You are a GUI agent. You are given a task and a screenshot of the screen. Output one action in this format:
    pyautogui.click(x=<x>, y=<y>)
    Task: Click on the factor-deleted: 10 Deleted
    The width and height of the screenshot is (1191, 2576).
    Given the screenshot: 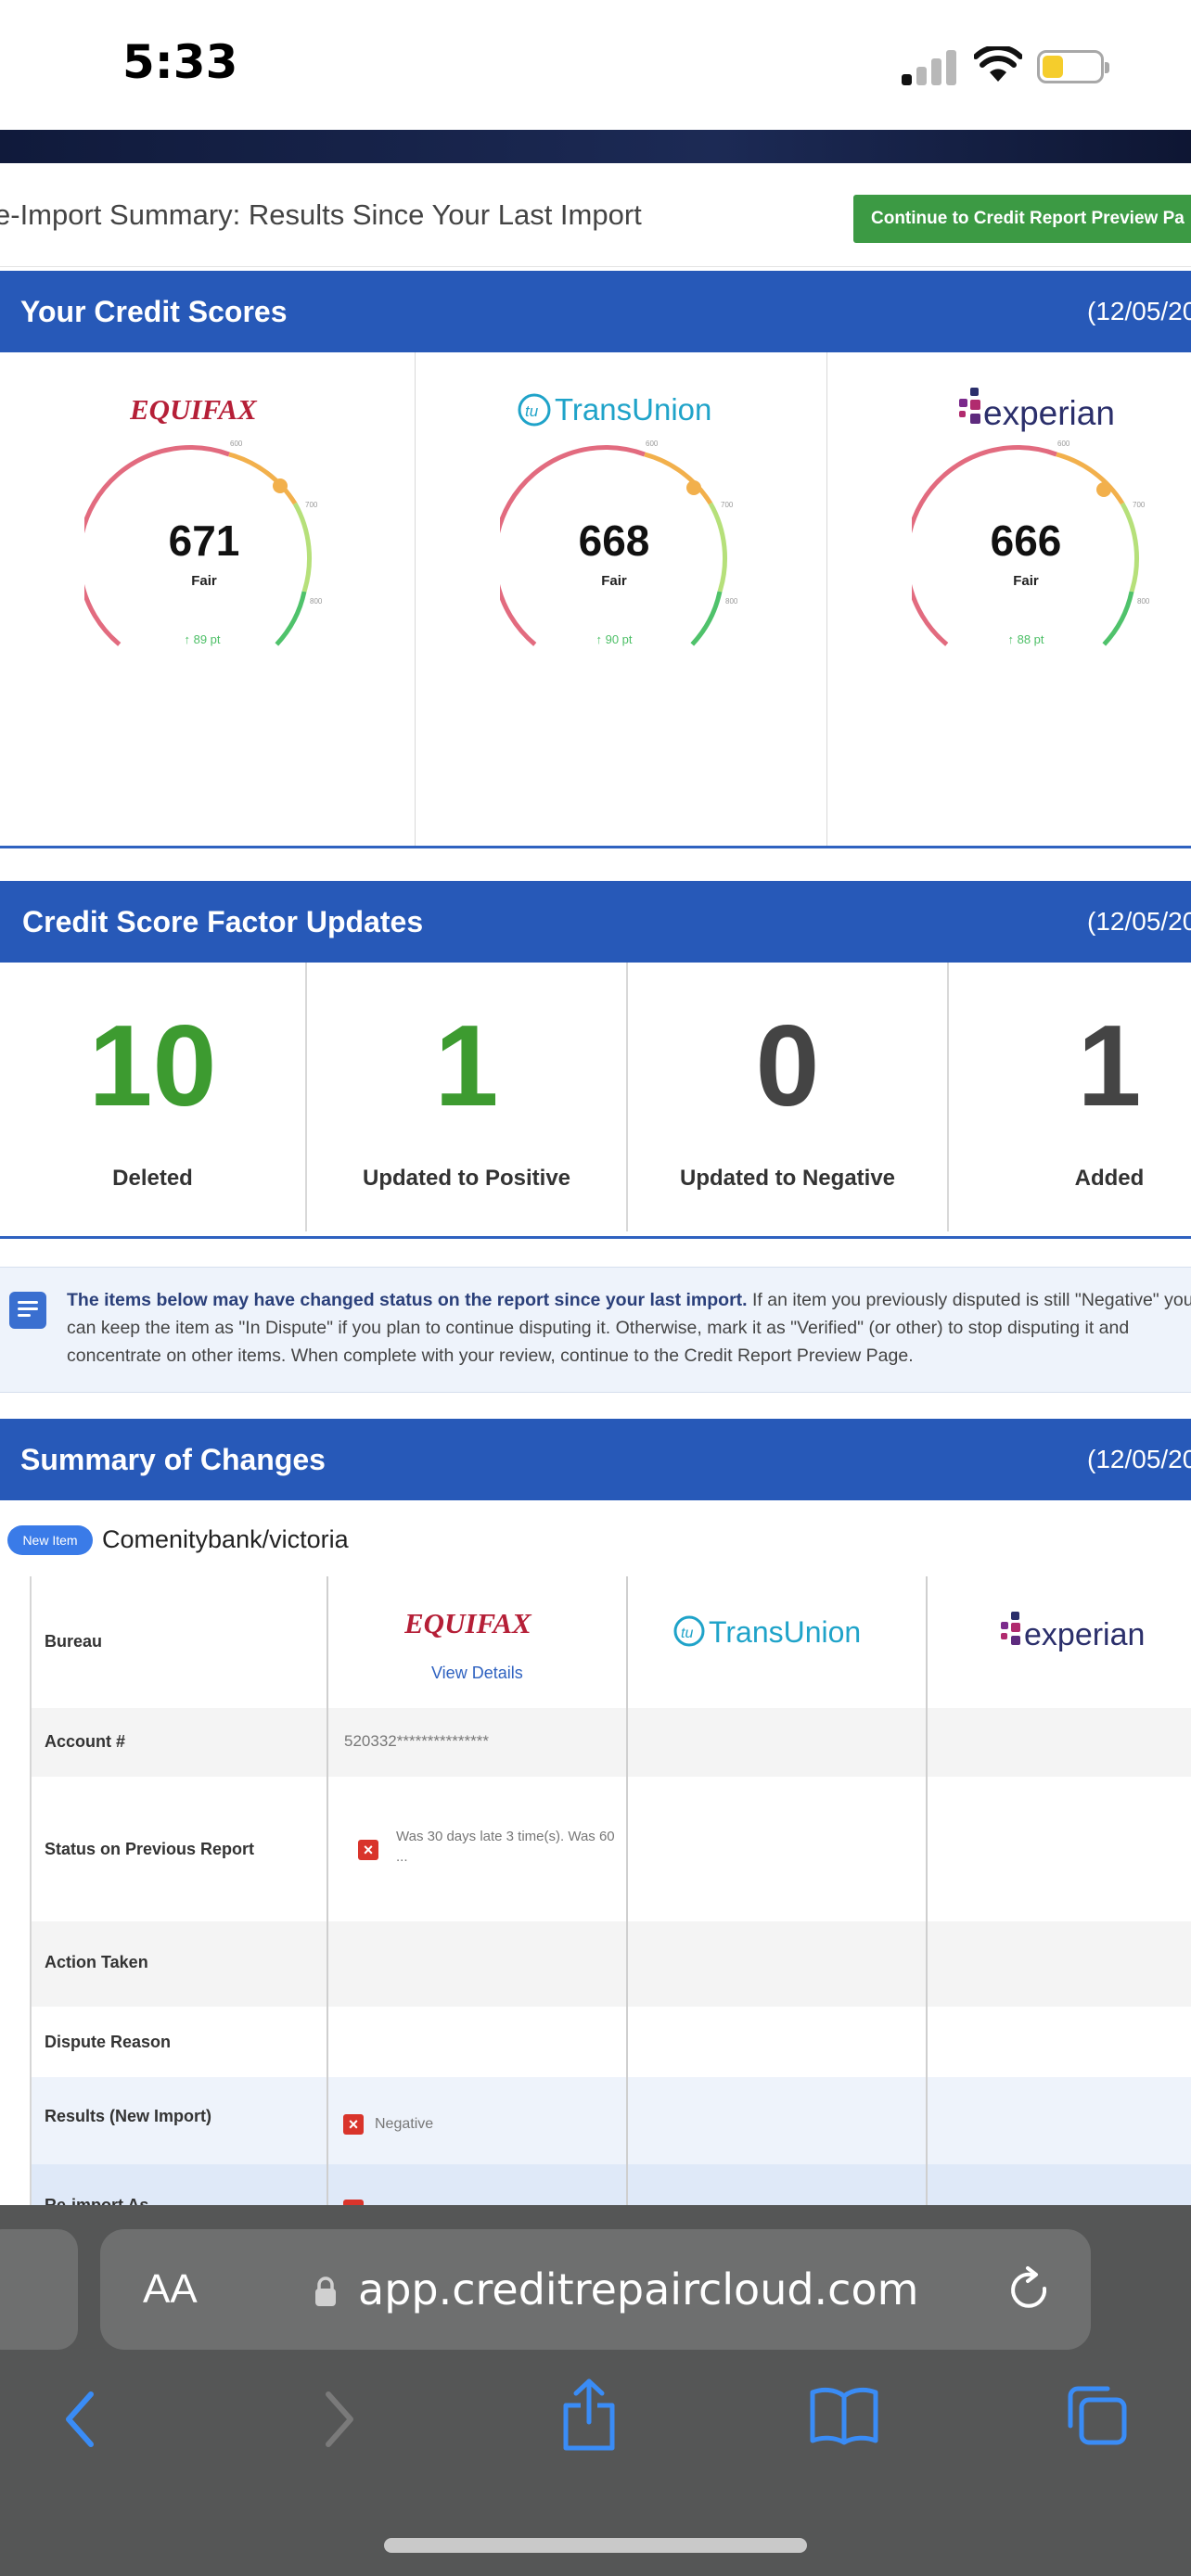 What is the action you would take?
    pyautogui.click(x=153, y=1097)
    